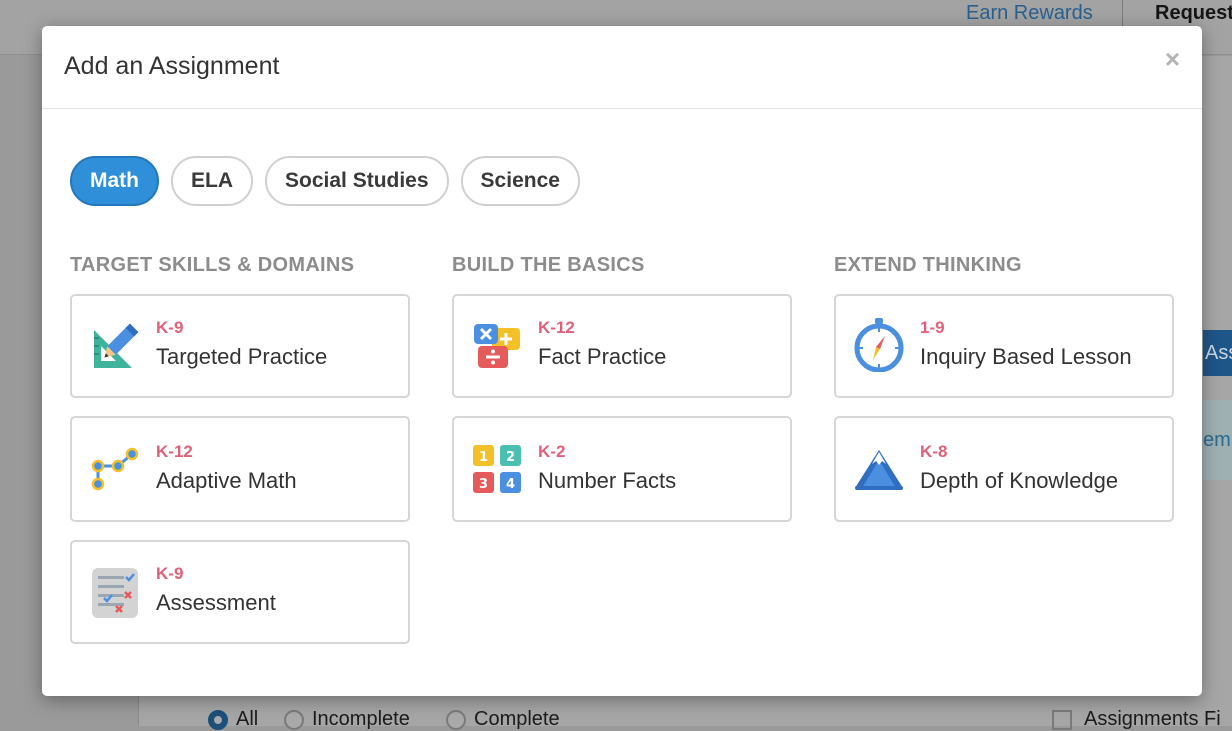 This screenshot has width=1232, height=731. What do you see at coordinates (622, 67) in the screenshot?
I see `modal-header: Add an Assignment ×` at bounding box center [622, 67].